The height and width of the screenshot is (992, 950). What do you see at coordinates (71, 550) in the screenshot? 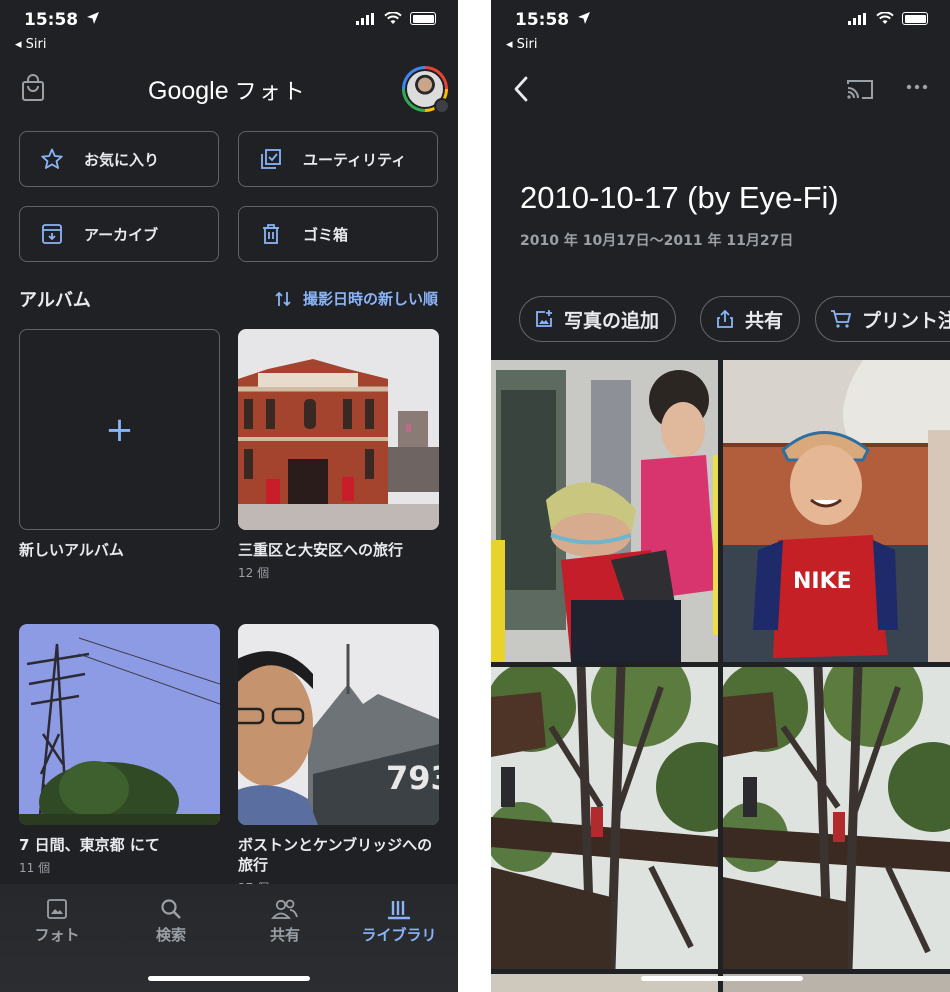
I see `album-name: 新しいアルバム` at bounding box center [71, 550].